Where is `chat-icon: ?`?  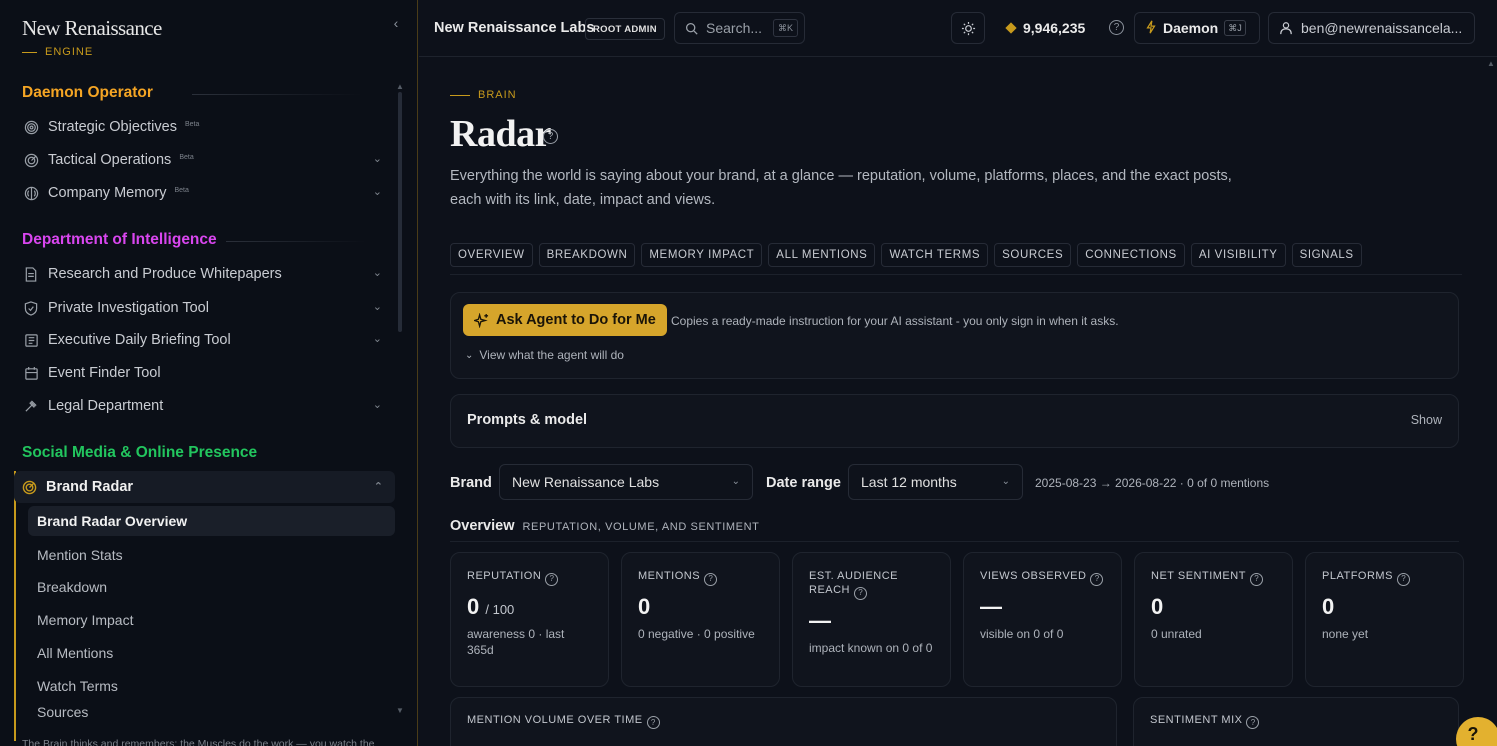 chat-icon: ? is located at coordinates (1473, 733).